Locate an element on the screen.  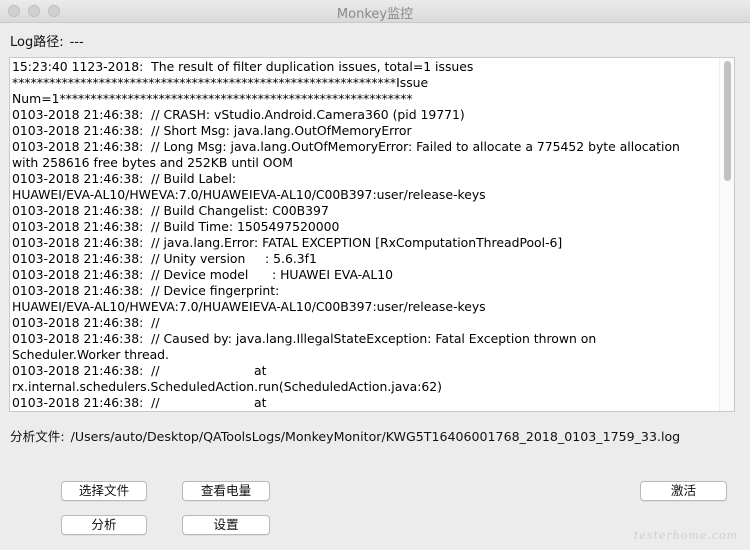
log-line: 0103-2018 21:46:38: // is located at coordinates (86, 322).